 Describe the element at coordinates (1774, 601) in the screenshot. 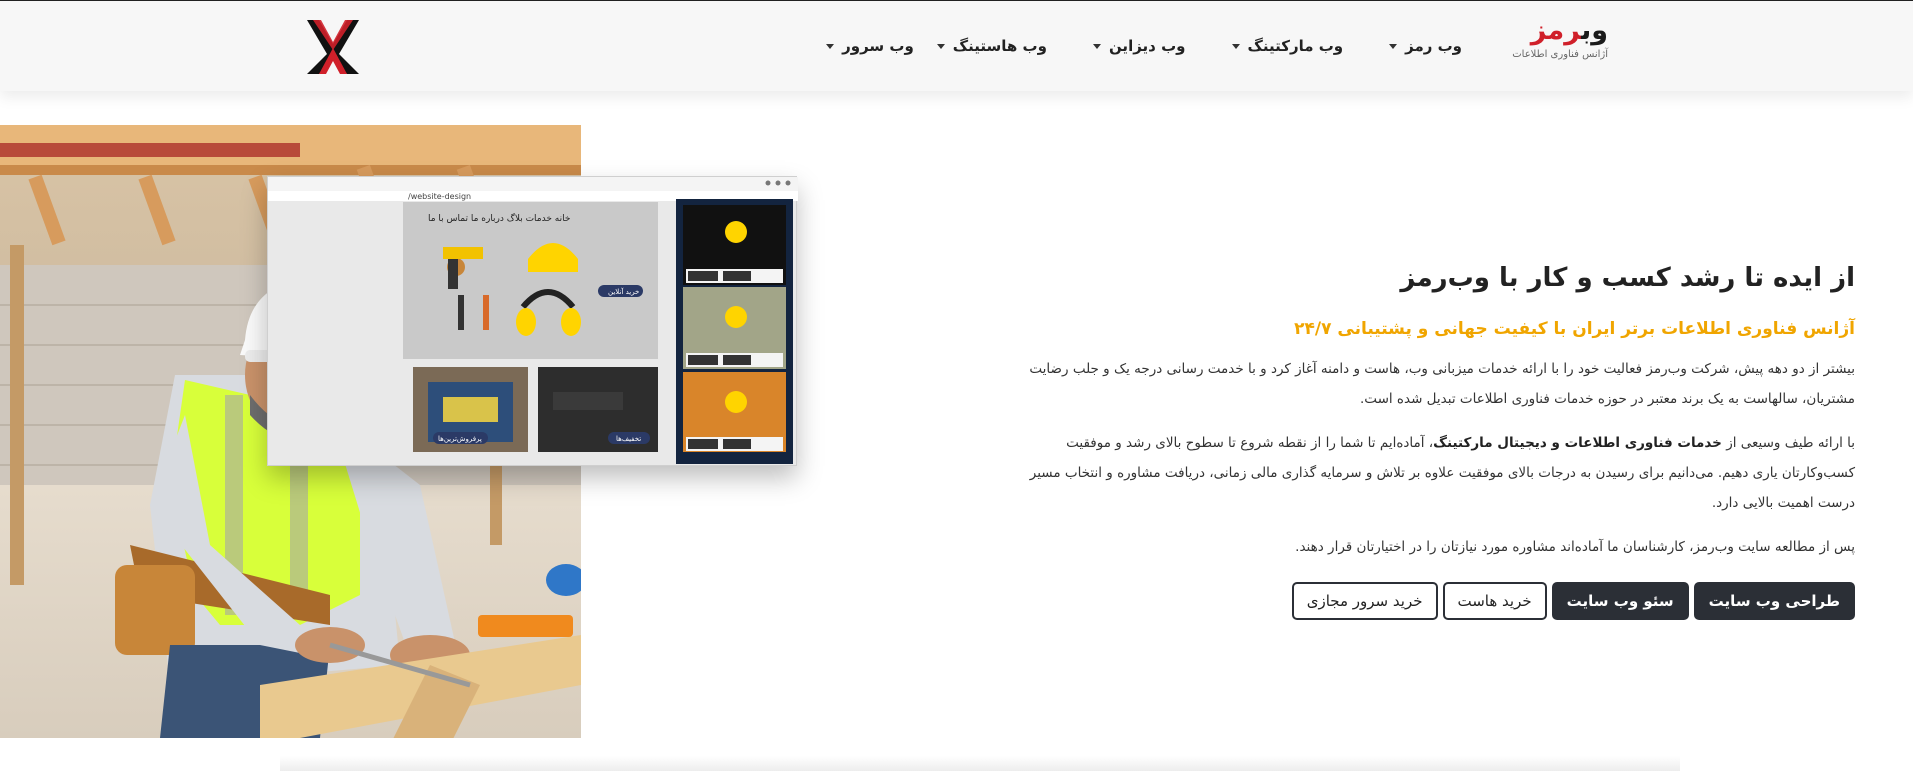

I see `web-design-button: طراحی وب سایت` at that location.